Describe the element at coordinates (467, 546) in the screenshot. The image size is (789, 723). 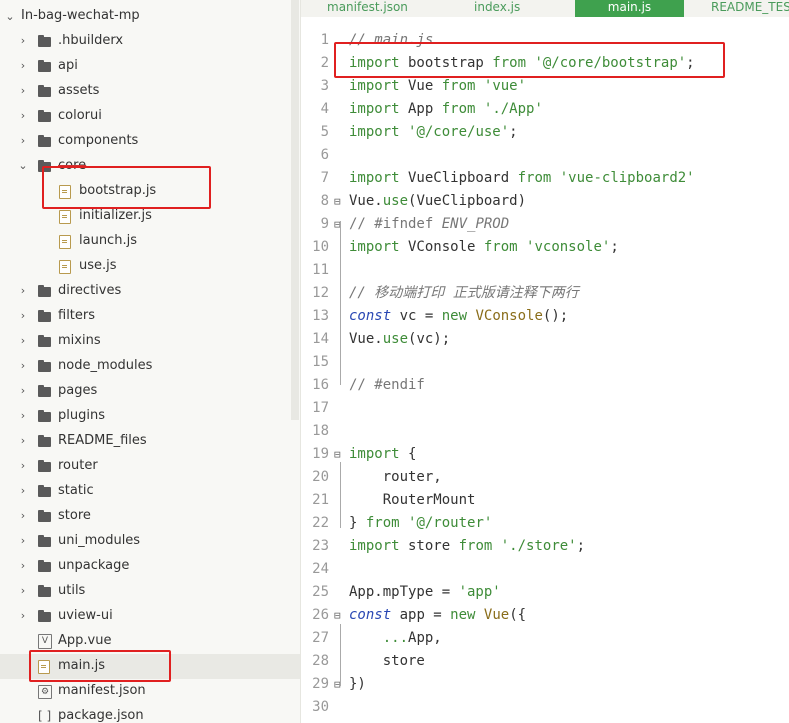
I see `code-line: import store from './store';` at that location.